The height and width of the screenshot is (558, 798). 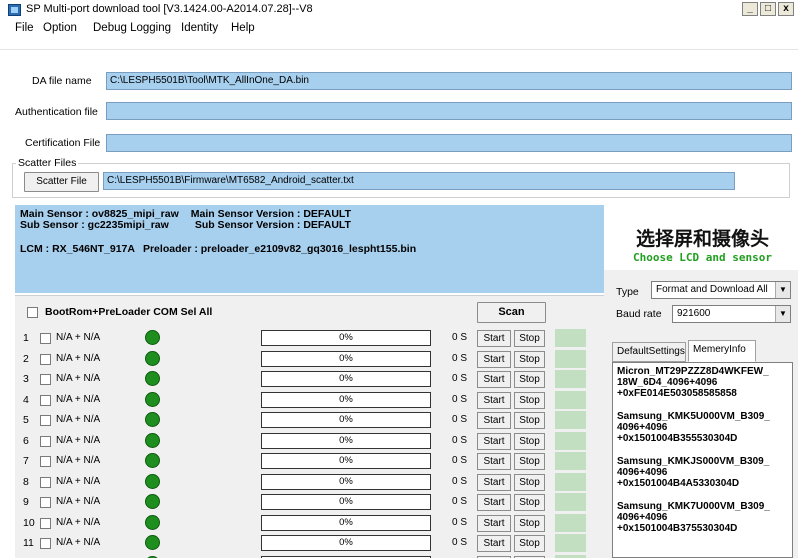 I want to click on scatter-file-button: Scatter File, so click(x=61, y=182).